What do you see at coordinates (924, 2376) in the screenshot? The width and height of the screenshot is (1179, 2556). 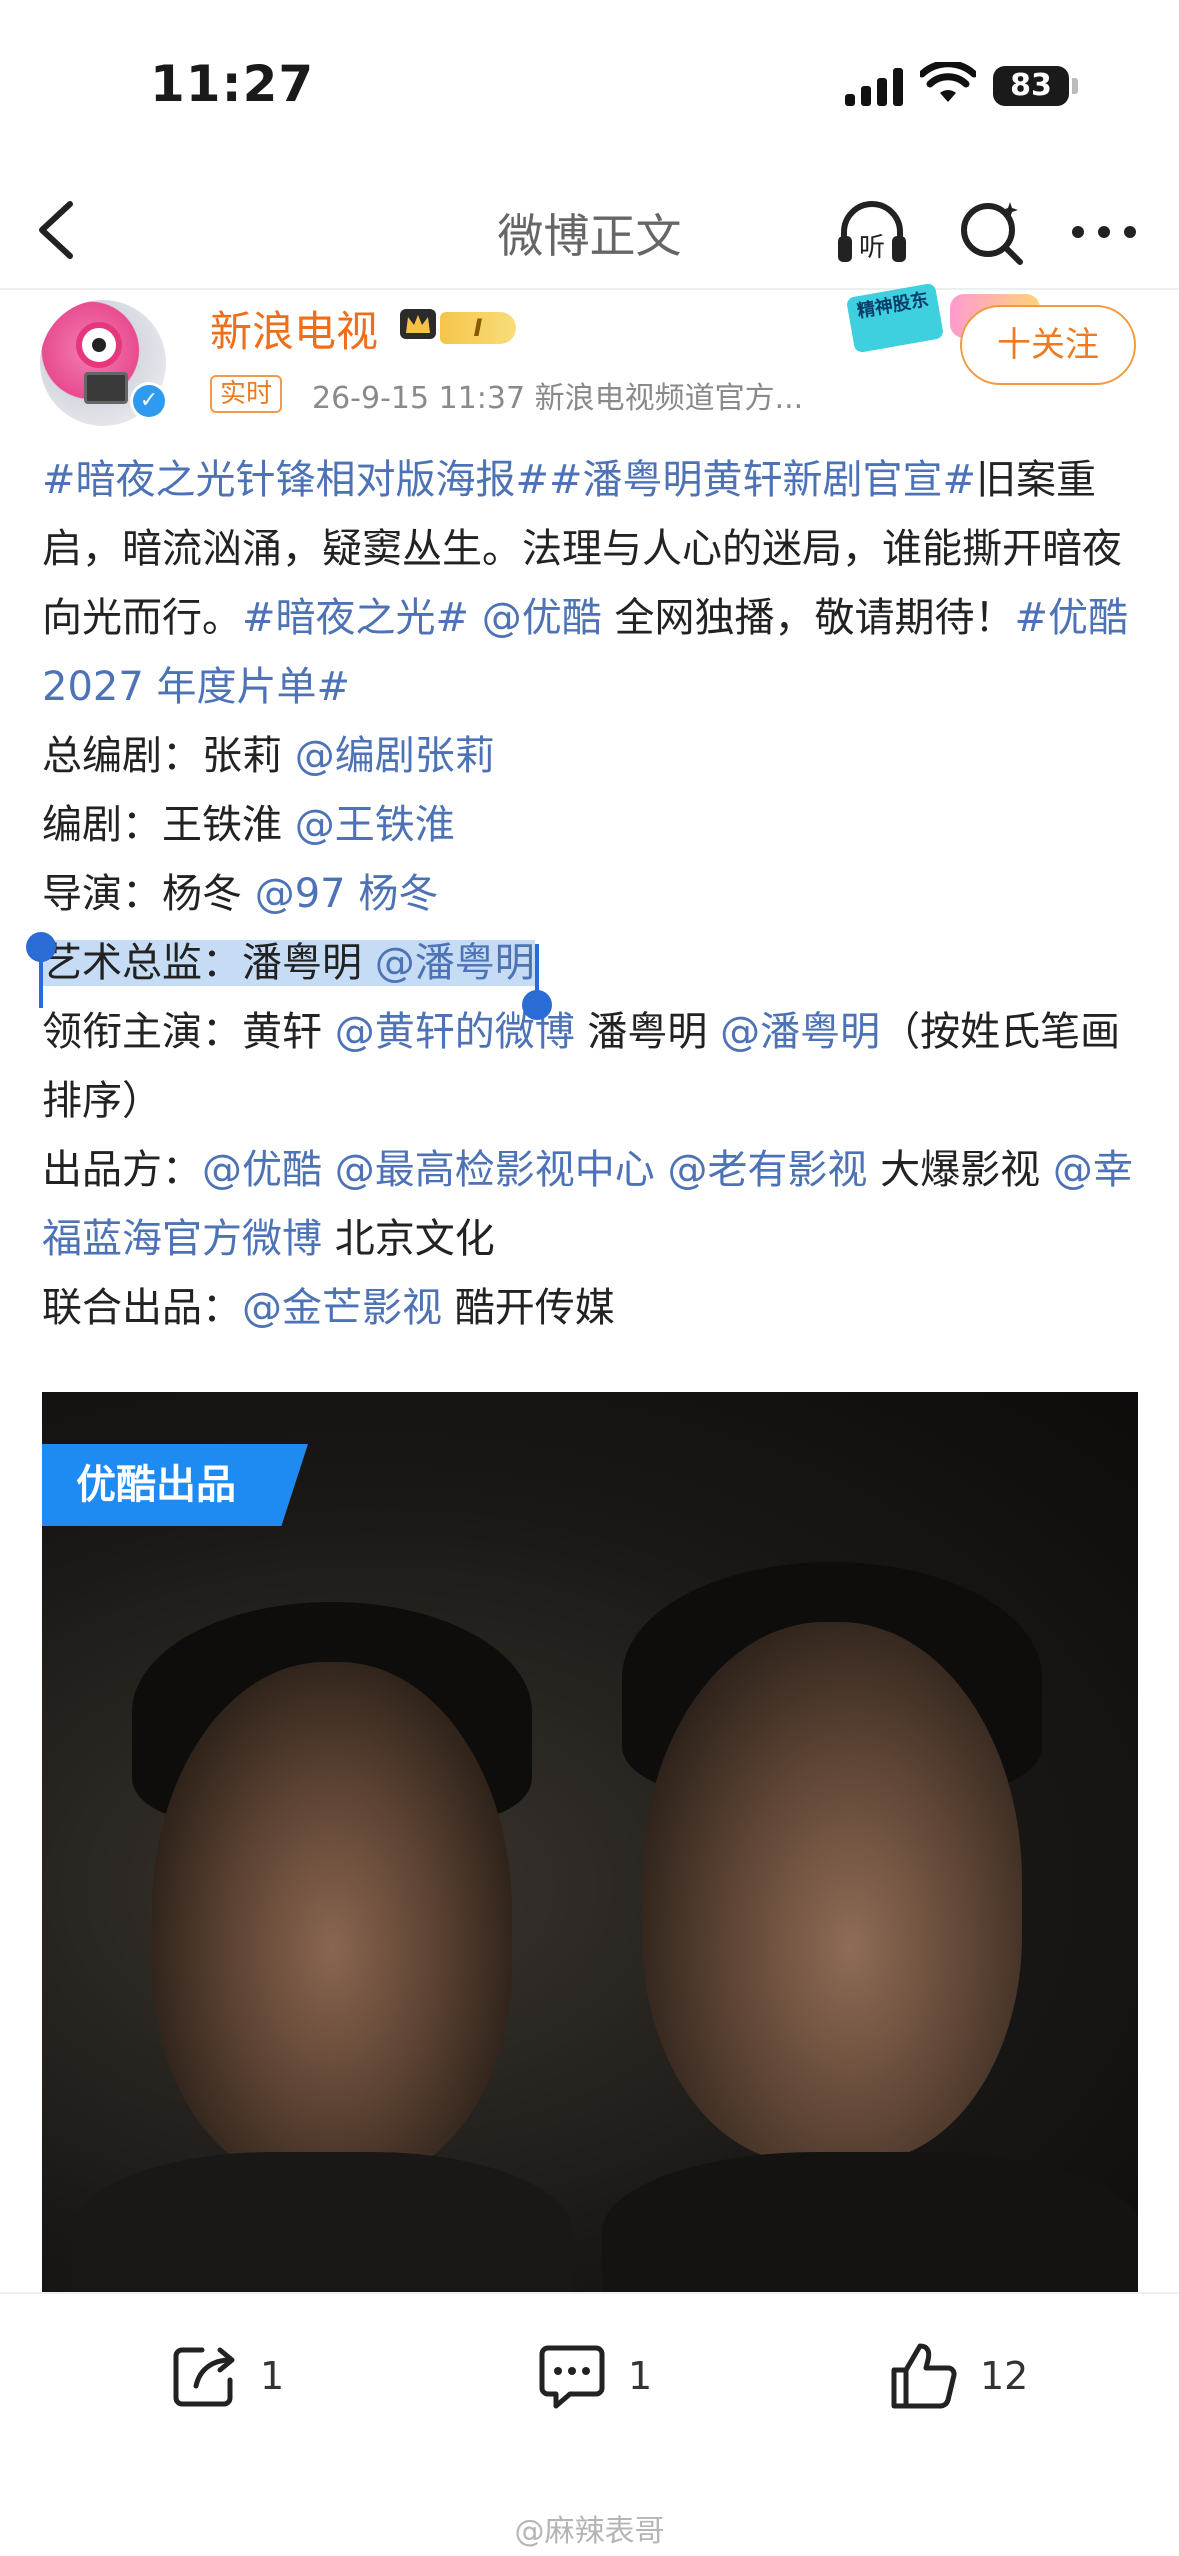 I see `thumbs-up-icon` at bounding box center [924, 2376].